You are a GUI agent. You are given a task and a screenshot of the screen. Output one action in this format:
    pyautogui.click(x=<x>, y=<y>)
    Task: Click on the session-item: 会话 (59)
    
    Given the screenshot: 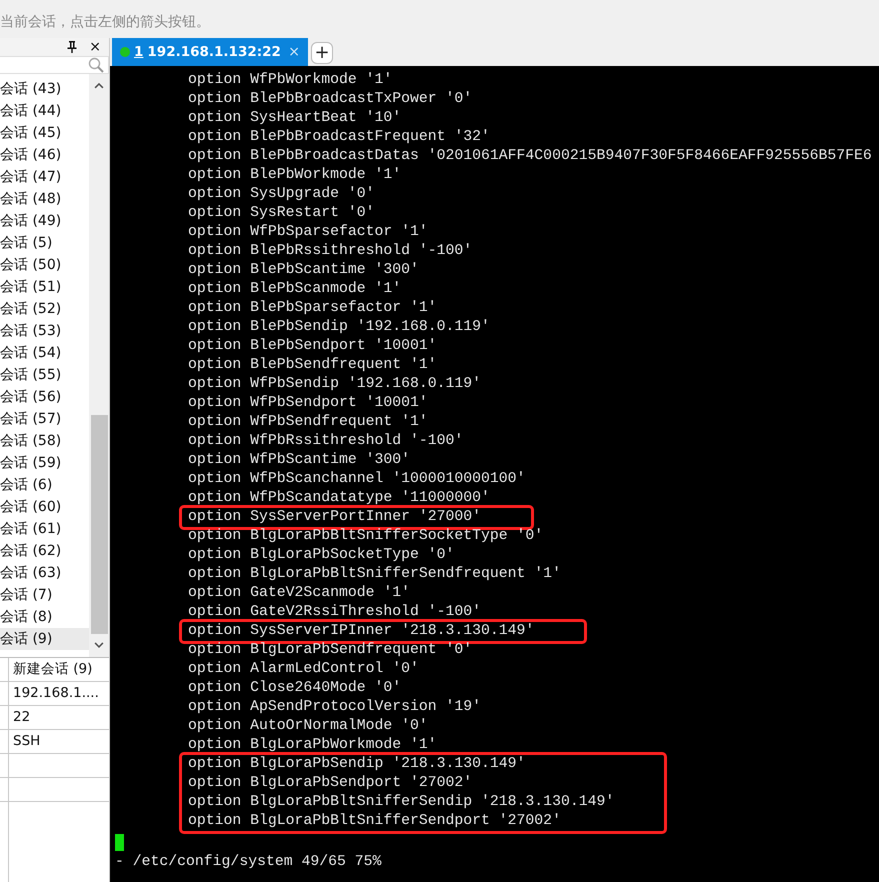 What is the action you would take?
    pyautogui.click(x=44, y=463)
    